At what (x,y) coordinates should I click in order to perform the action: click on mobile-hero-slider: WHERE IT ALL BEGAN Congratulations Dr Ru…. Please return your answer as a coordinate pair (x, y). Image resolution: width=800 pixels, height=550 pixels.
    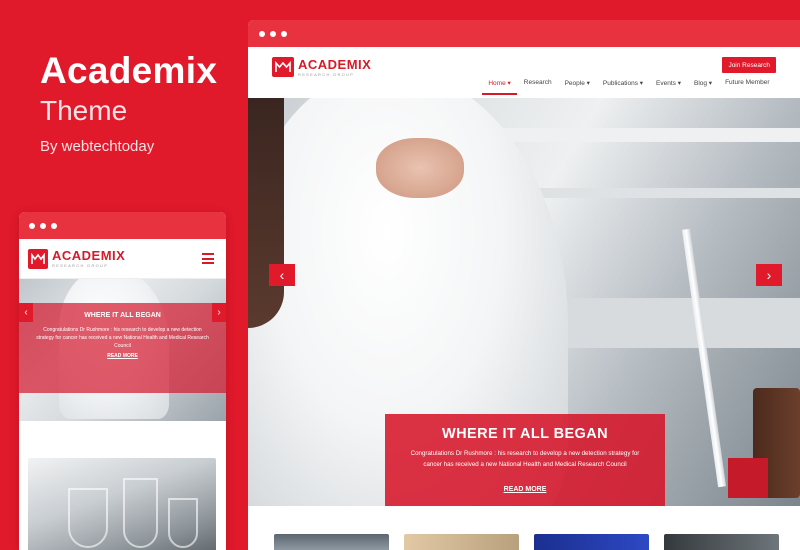
    Looking at the image, I should click on (122, 350).